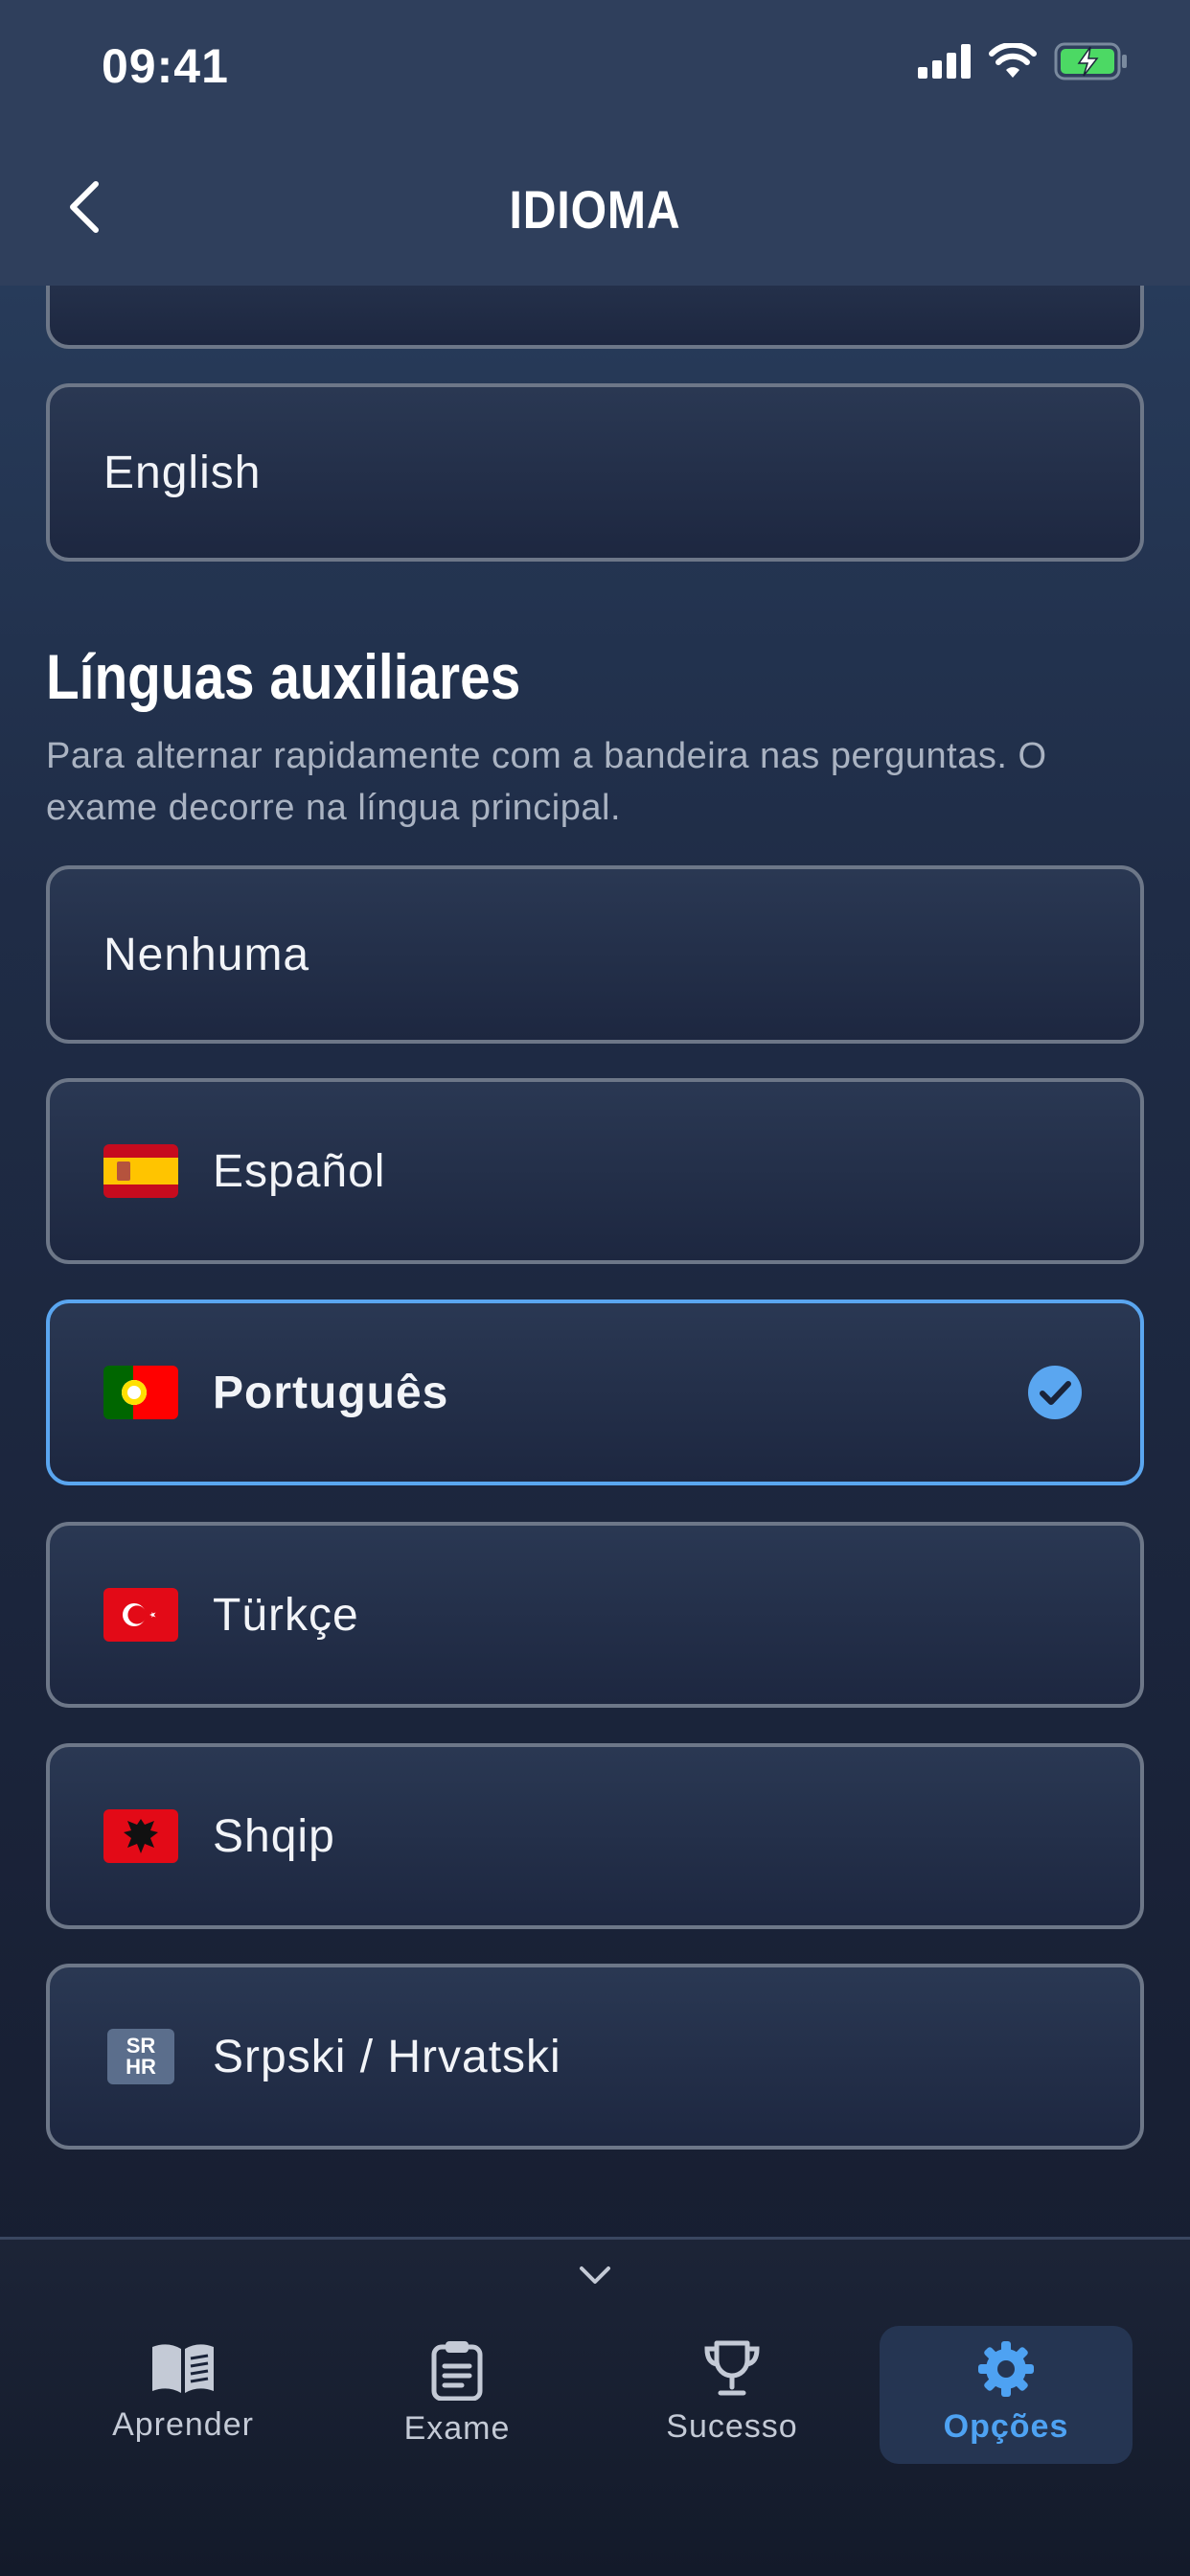  I want to click on aux-option-label: Srpski / Hrvatski, so click(387, 2056).